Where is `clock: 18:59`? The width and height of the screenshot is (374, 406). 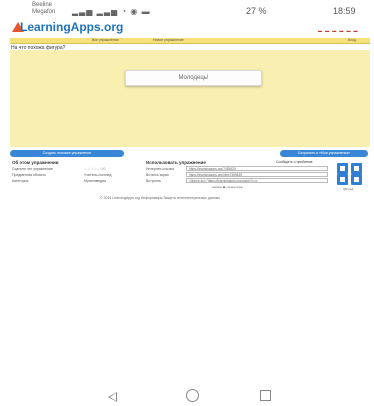 clock: 18:59 is located at coordinates (344, 11).